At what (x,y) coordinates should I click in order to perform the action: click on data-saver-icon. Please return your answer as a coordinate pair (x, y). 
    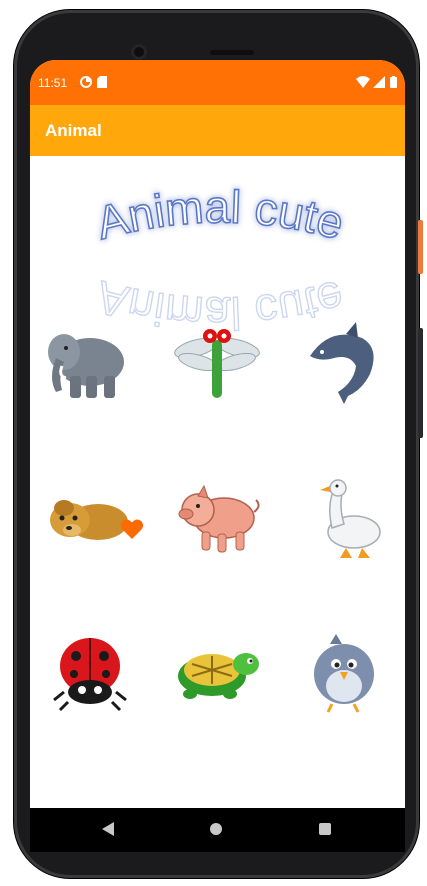
    Looking at the image, I should click on (86, 83).